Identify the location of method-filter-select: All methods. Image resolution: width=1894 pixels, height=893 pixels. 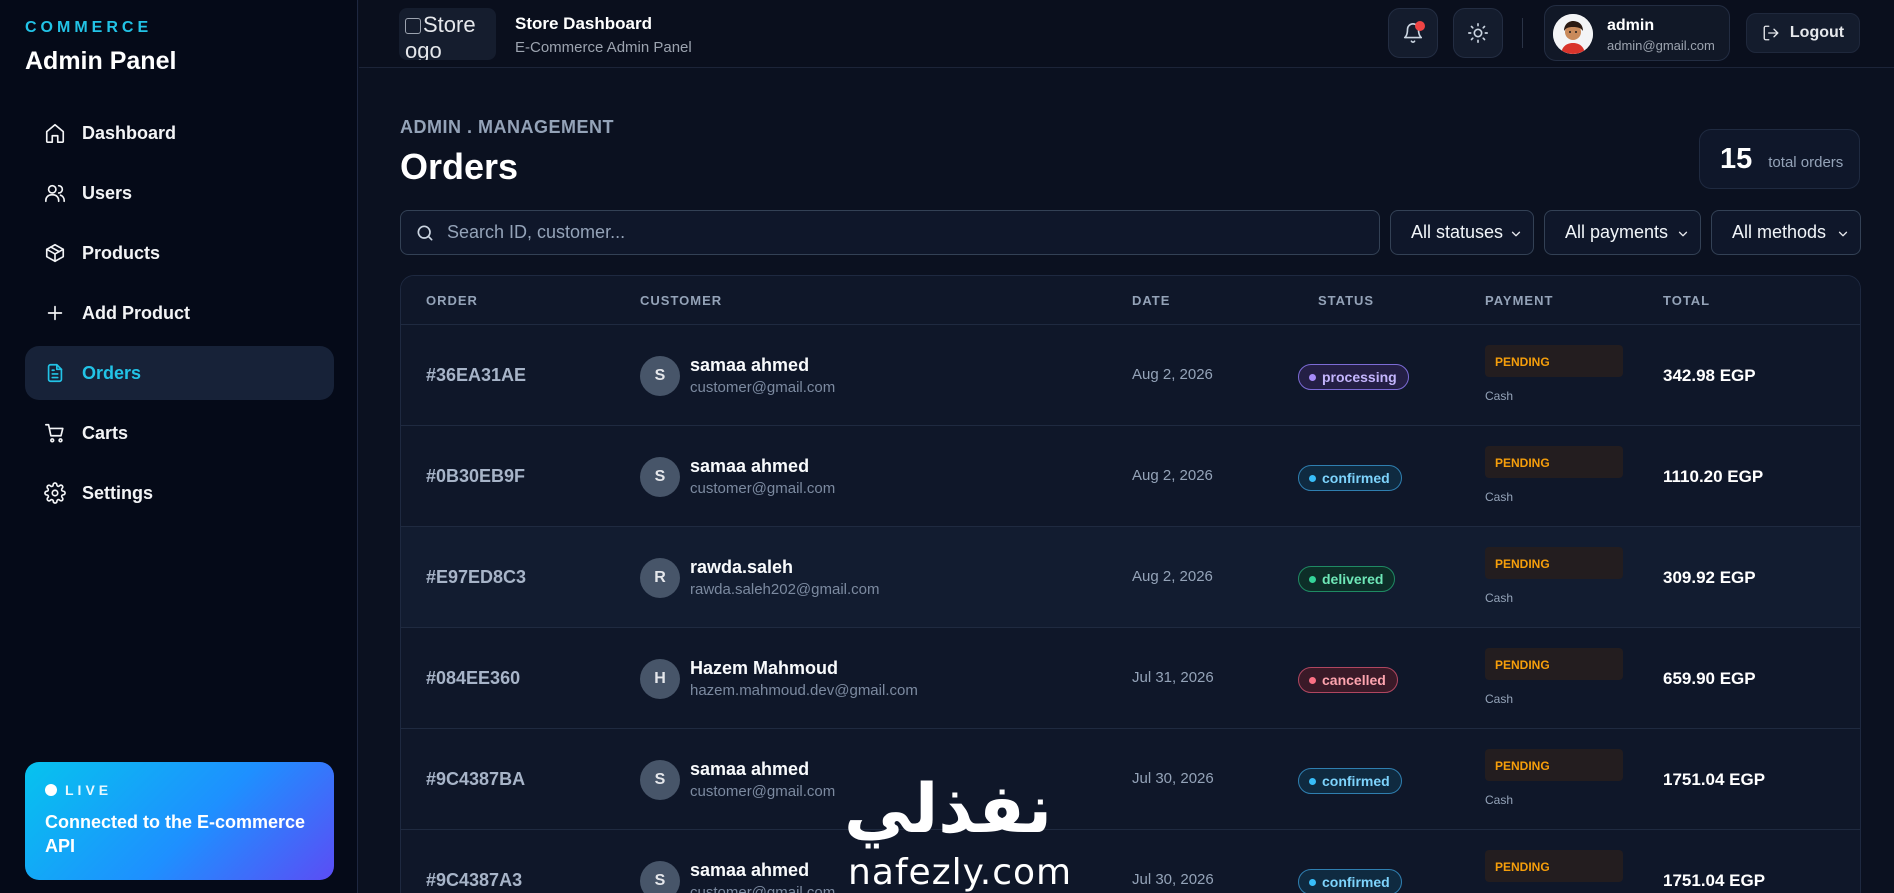
(1786, 232).